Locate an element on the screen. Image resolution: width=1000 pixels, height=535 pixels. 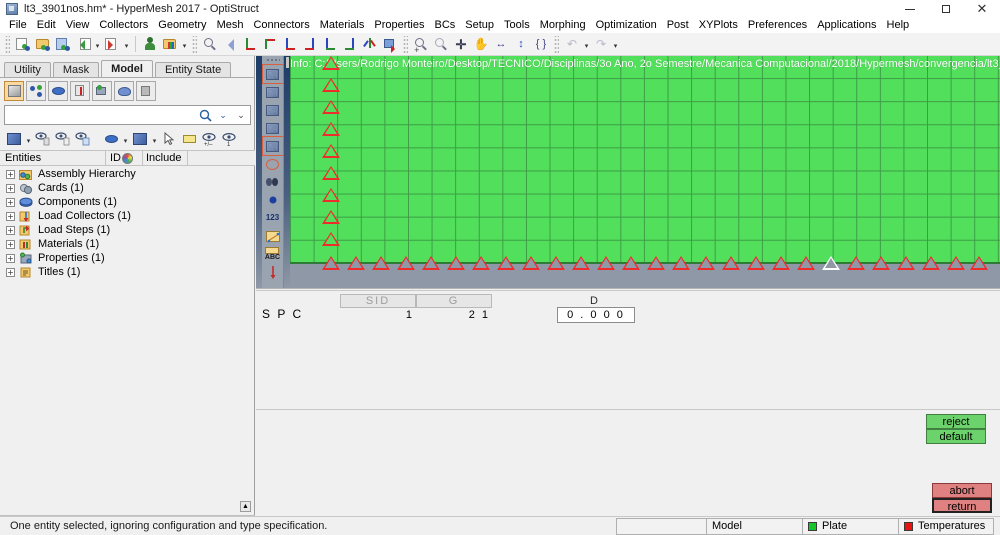
close-button: ✕ is located at coordinates (982, 9).